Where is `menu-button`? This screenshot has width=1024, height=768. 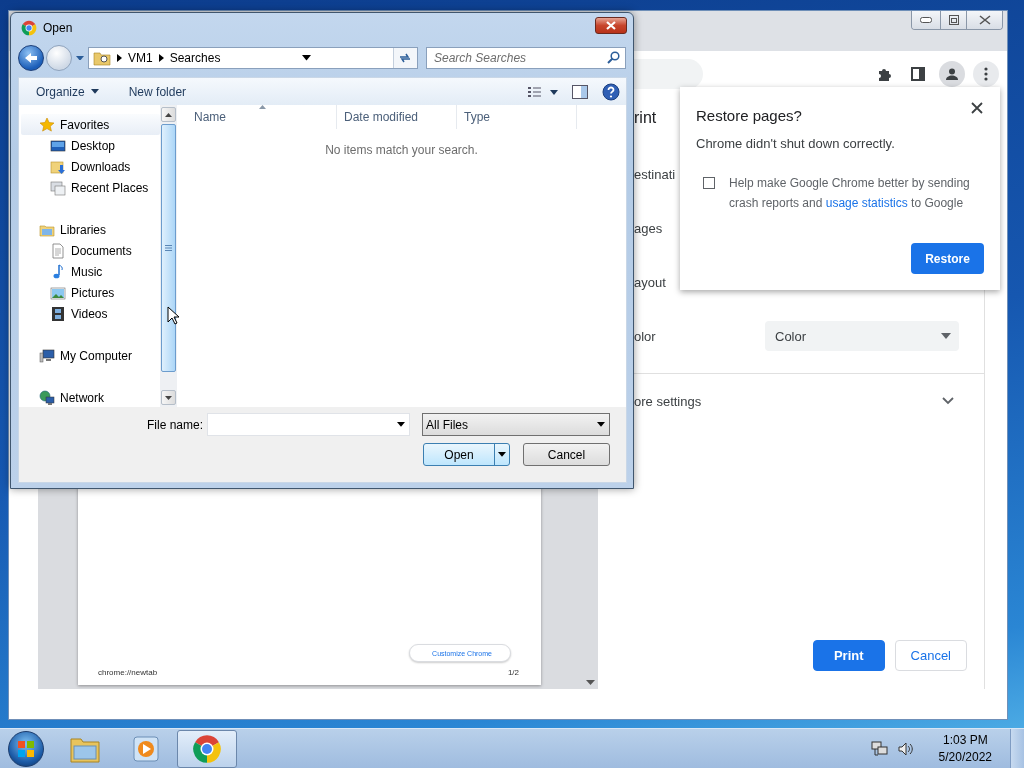
menu-button is located at coordinates (986, 73).